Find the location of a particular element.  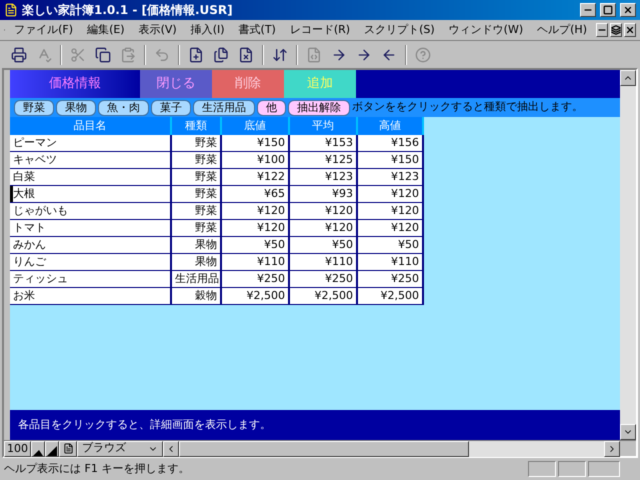

filter-button: 魚・肉 is located at coordinates (123, 108).